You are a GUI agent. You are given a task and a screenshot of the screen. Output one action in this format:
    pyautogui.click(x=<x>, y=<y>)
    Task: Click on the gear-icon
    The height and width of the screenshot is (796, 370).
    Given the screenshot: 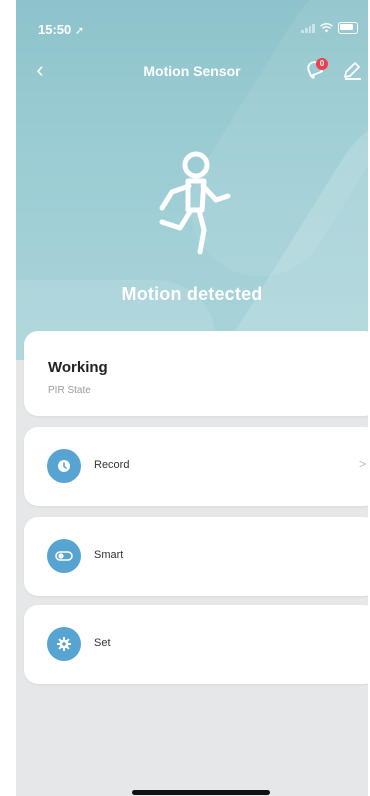 What is the action you would take?
    pyautogui.click(x=64, y=644)
    